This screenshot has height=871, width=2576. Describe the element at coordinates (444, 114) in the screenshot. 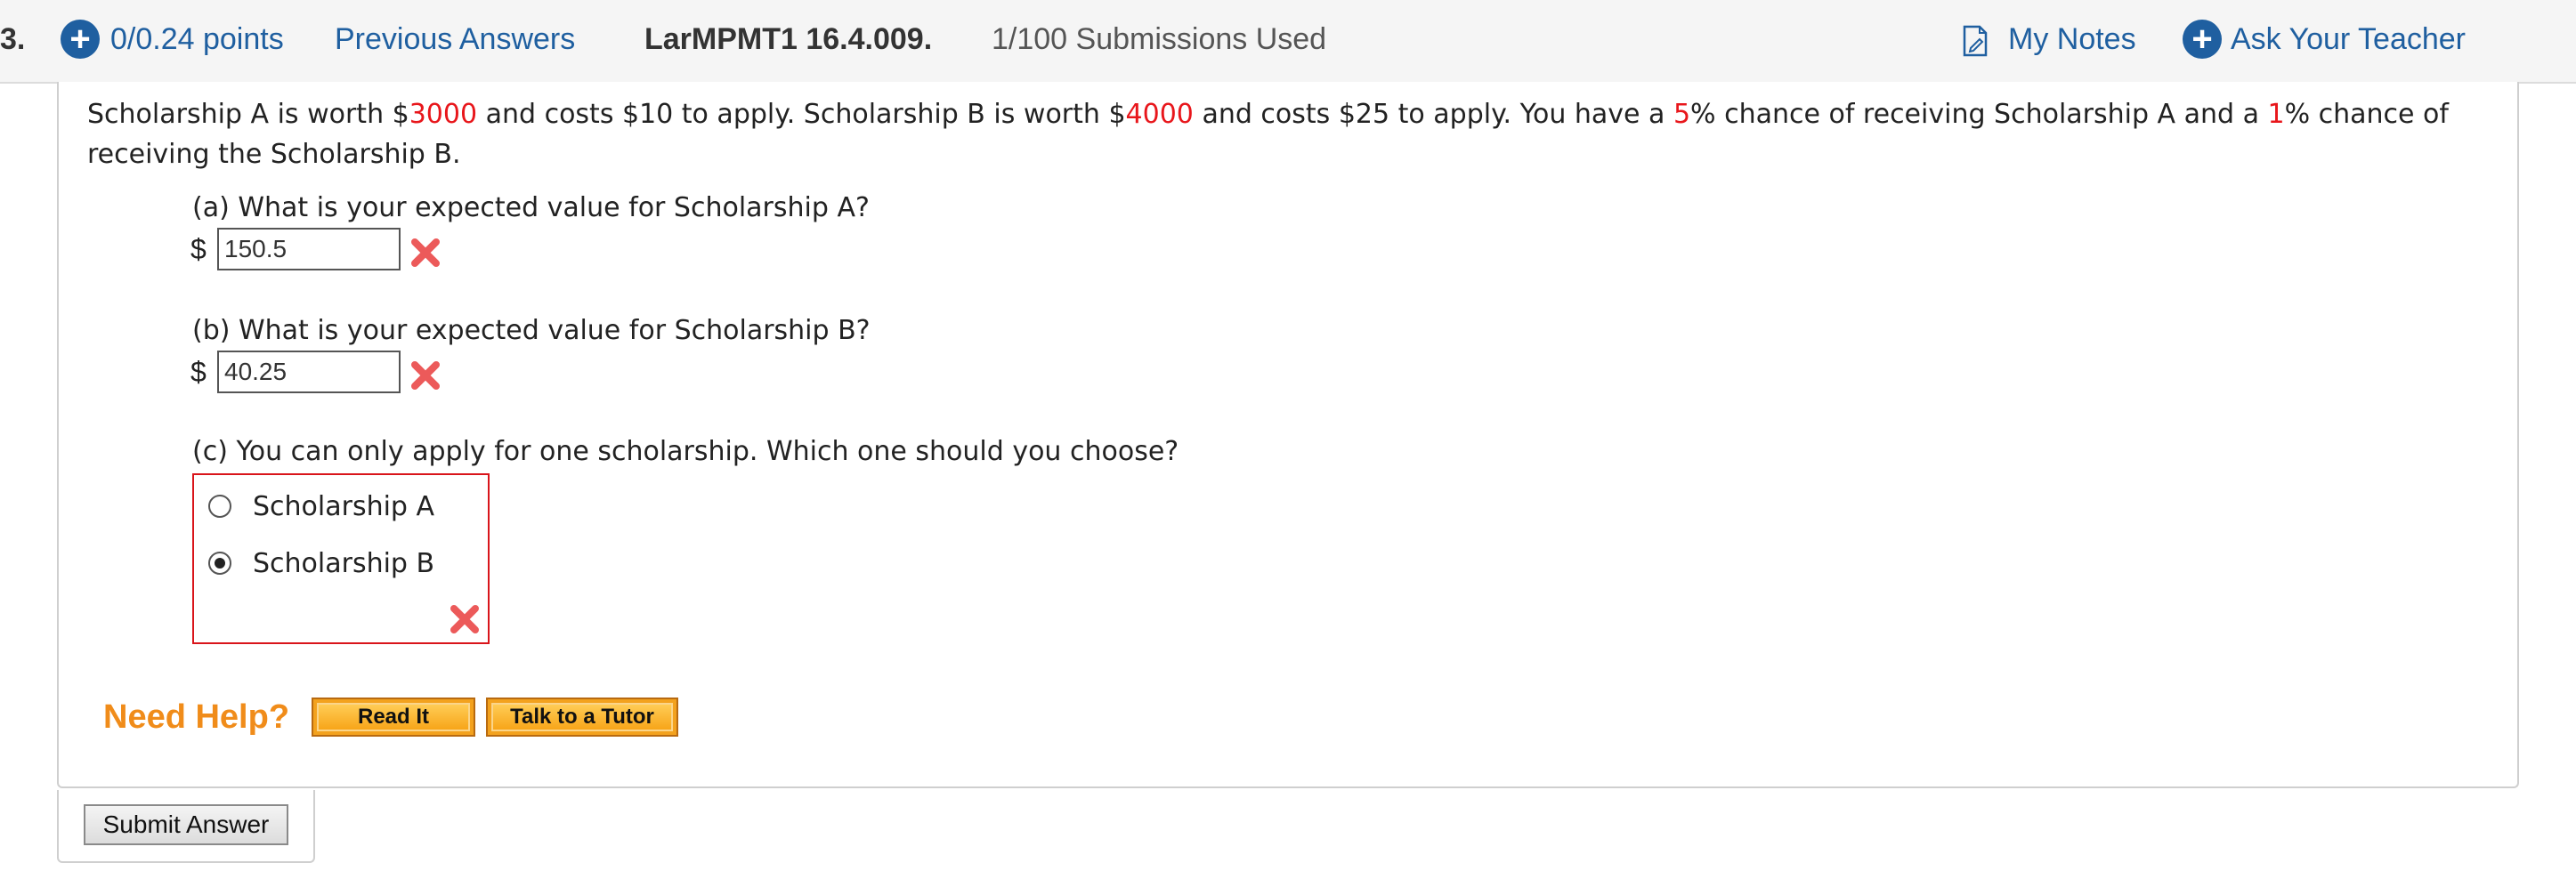

I see `stem-value-scholarship-a: 3000` at that location.